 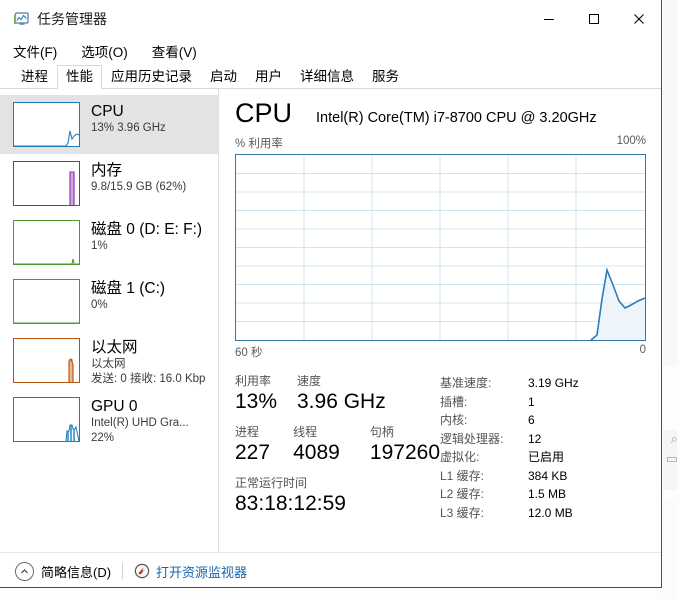 I want to click on maximize-button, so click(x=593, y=19).